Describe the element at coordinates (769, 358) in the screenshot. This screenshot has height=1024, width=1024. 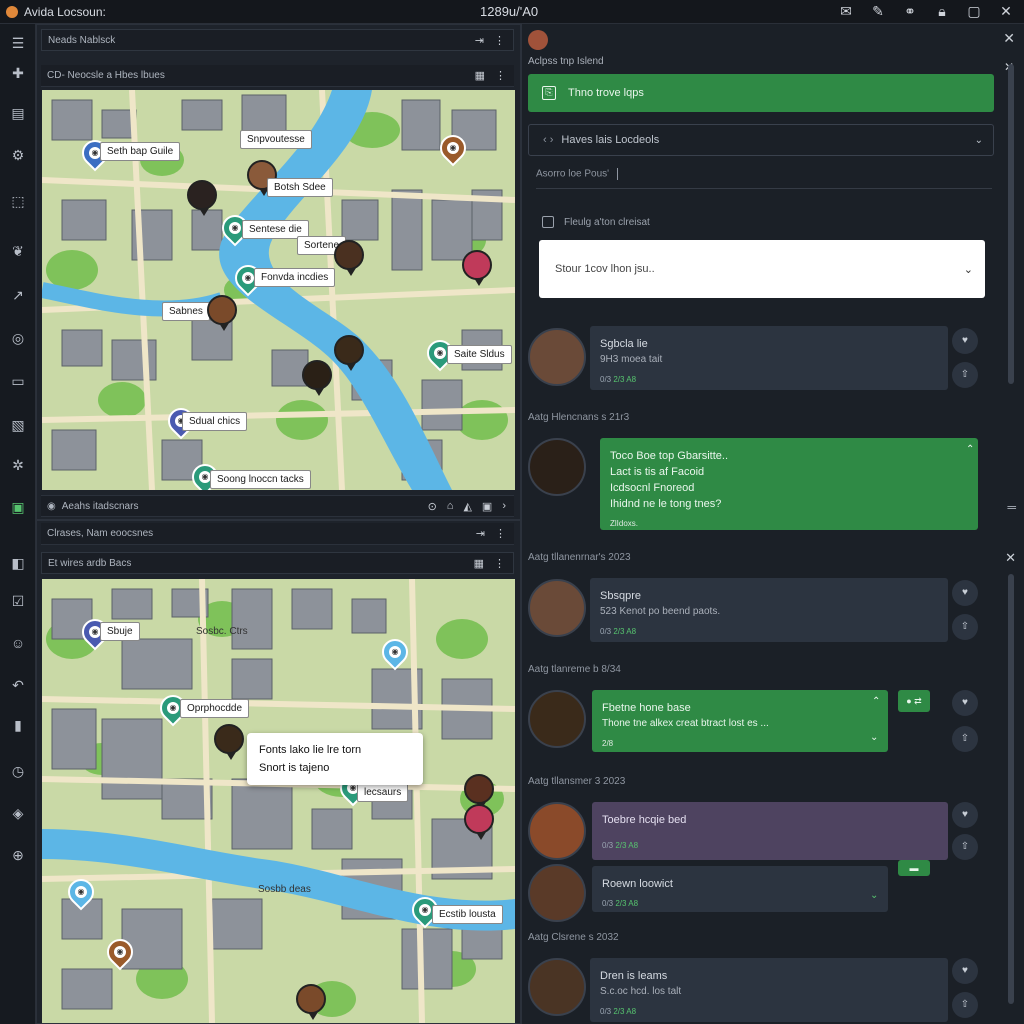
I see `message-card: Sgbcla lie 9H3 moea tait 0/3 2/3 A8` at that location.